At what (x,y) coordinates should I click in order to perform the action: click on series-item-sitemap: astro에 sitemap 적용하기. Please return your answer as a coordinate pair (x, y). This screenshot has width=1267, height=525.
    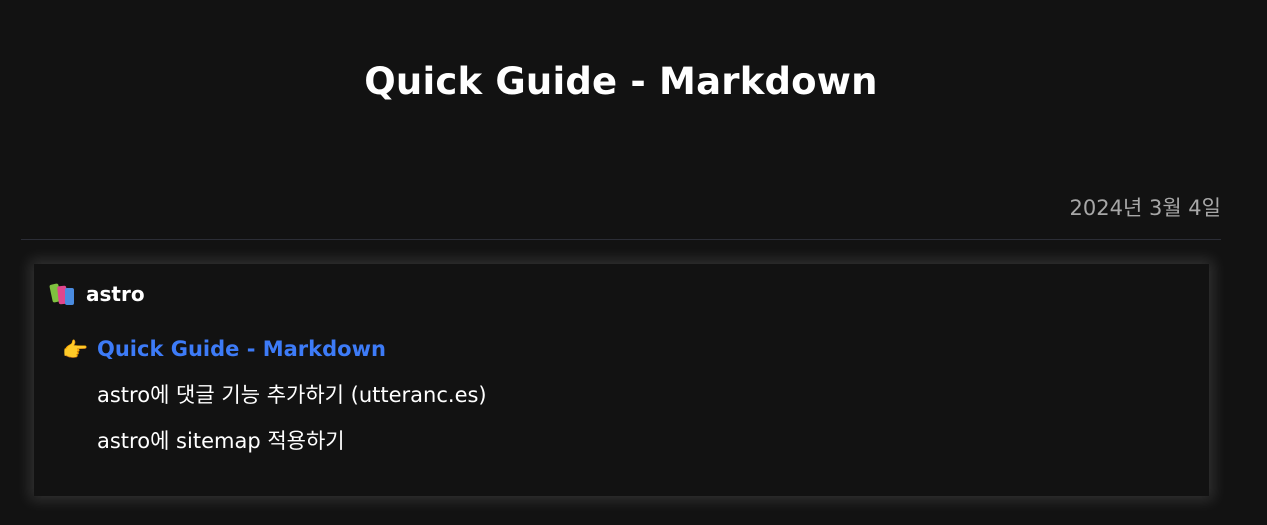
    Looking at the image, I should click on (274, 449).